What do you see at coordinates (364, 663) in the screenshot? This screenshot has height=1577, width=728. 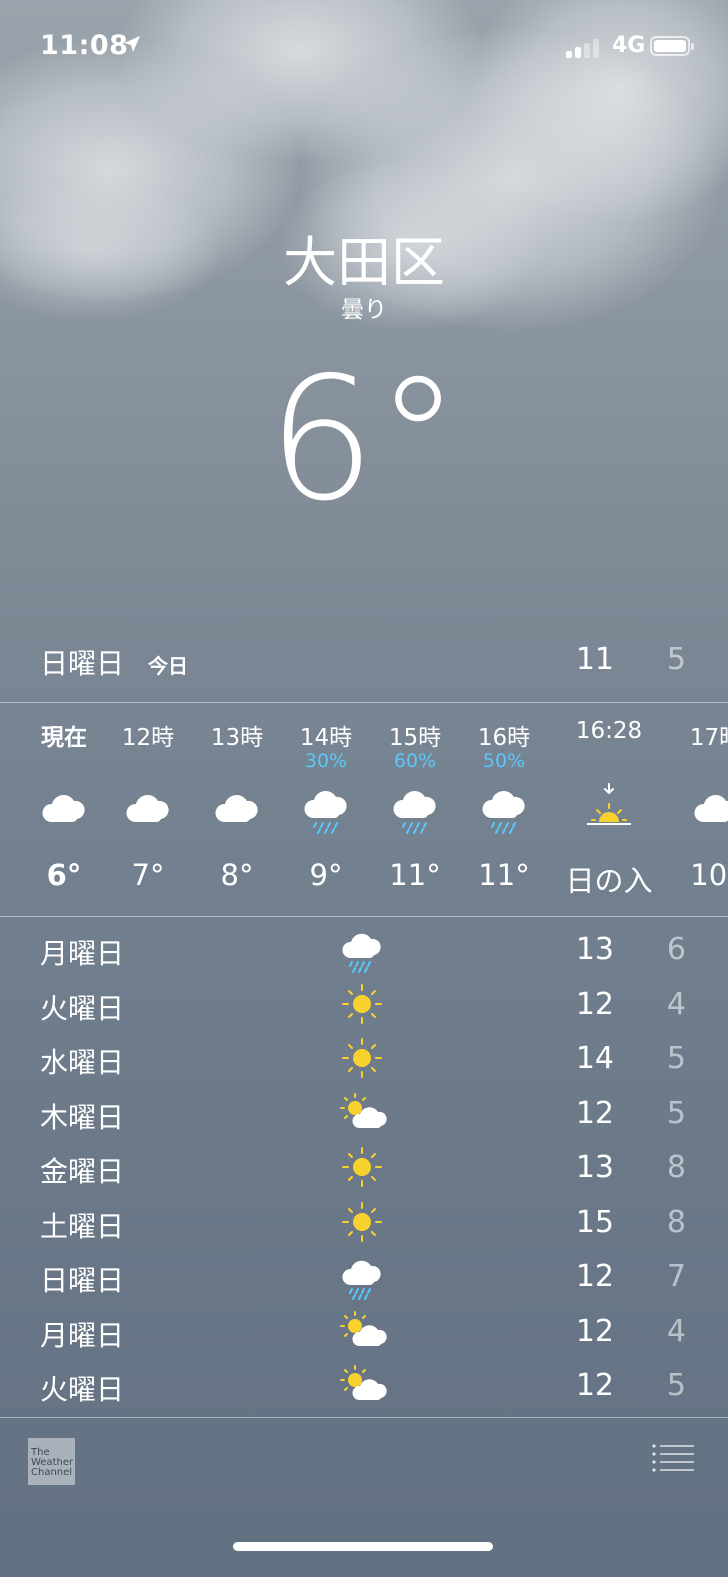 I see `today-summary-row: 日曜日 今日 11 5` at bounding box center [364, 663].